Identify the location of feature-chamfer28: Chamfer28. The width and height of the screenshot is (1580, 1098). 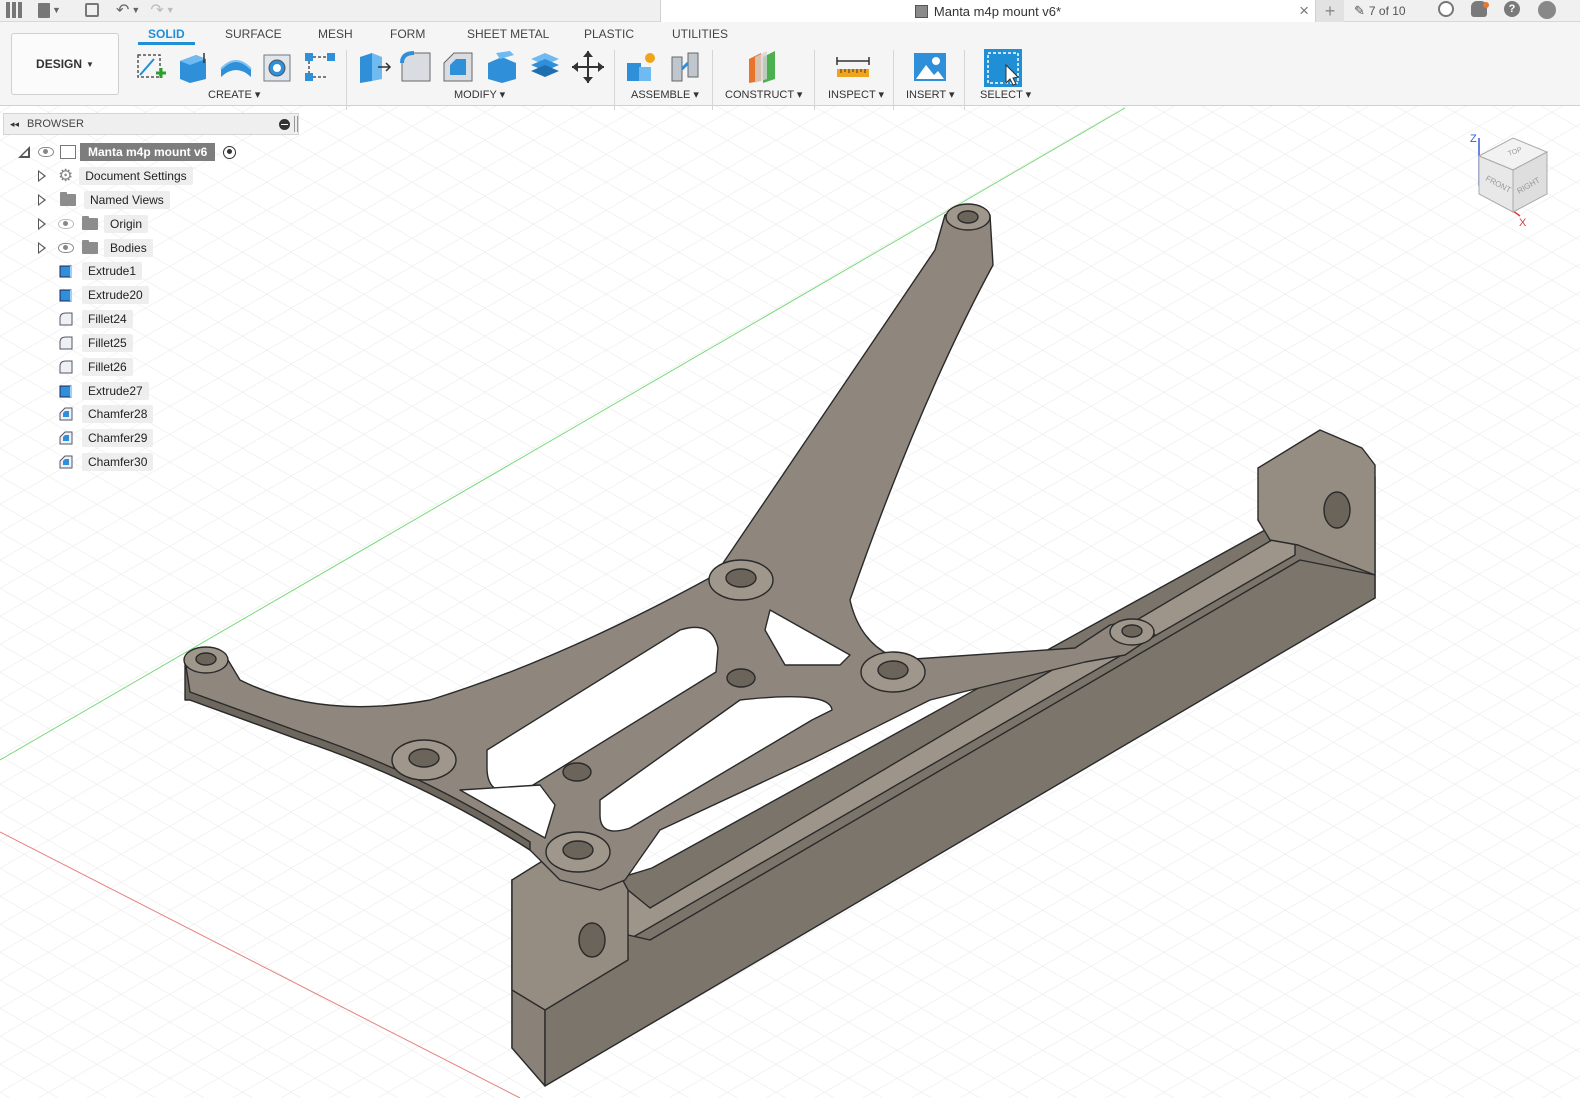
(106, 414).